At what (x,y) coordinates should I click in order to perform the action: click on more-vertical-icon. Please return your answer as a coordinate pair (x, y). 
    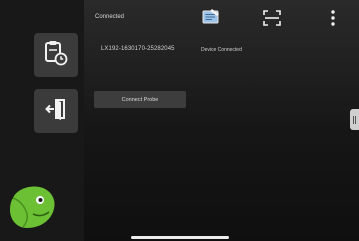
    Looking at the image, I should click on (333, 18).